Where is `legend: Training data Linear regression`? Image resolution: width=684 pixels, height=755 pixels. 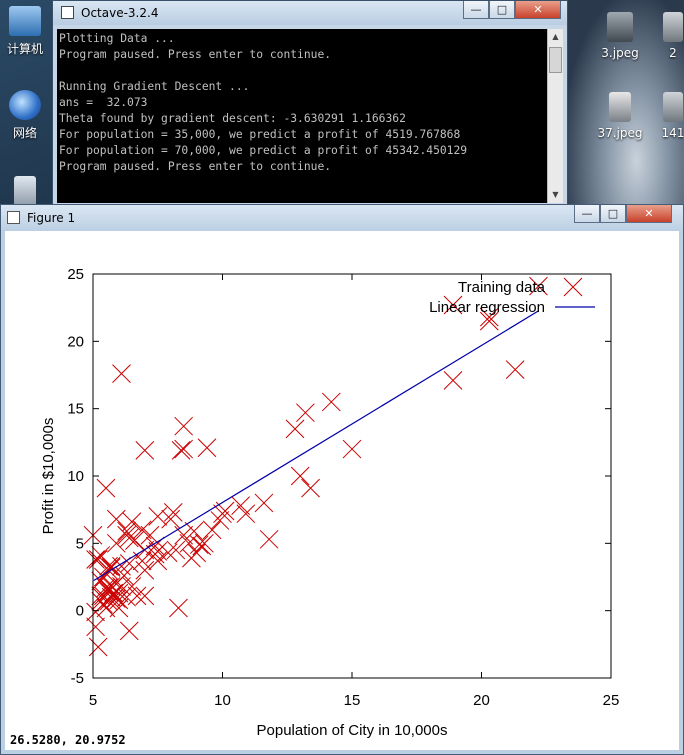 legend: Training data Linear regression is located at coordinates (512, 296).